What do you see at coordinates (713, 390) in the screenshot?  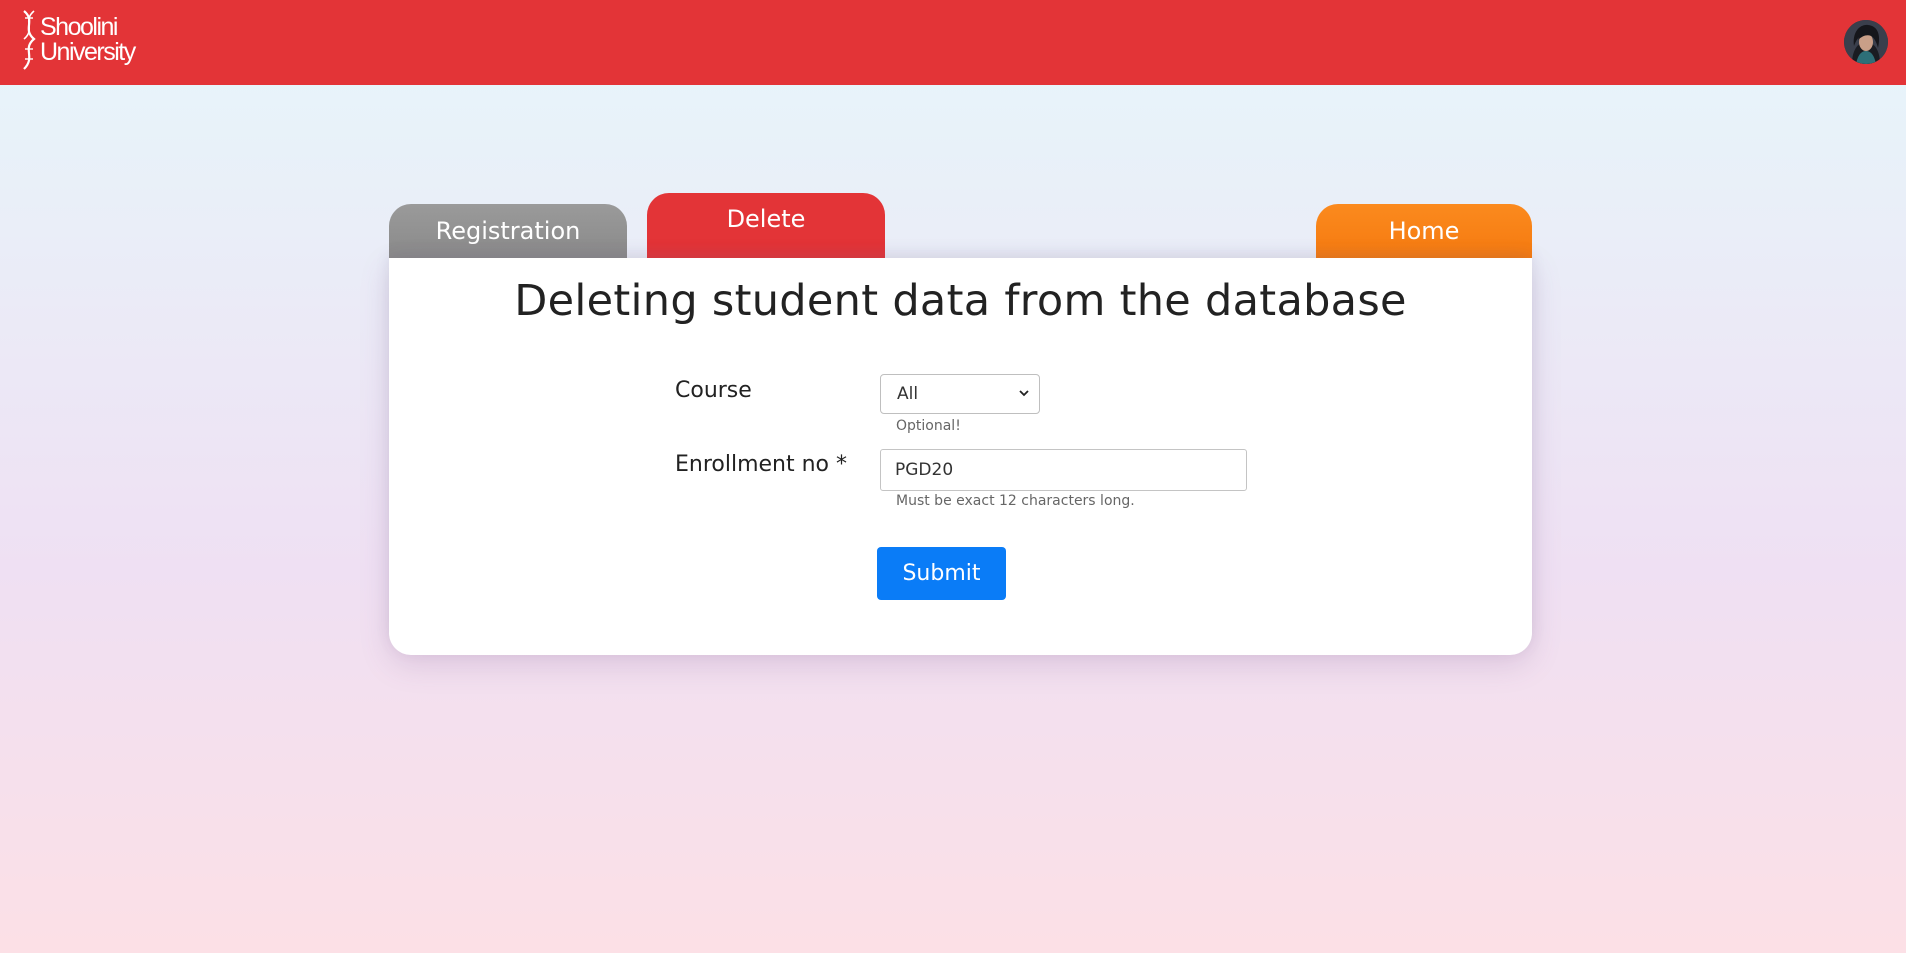 I see `course-label: Course` at bounding box center [713, 390].